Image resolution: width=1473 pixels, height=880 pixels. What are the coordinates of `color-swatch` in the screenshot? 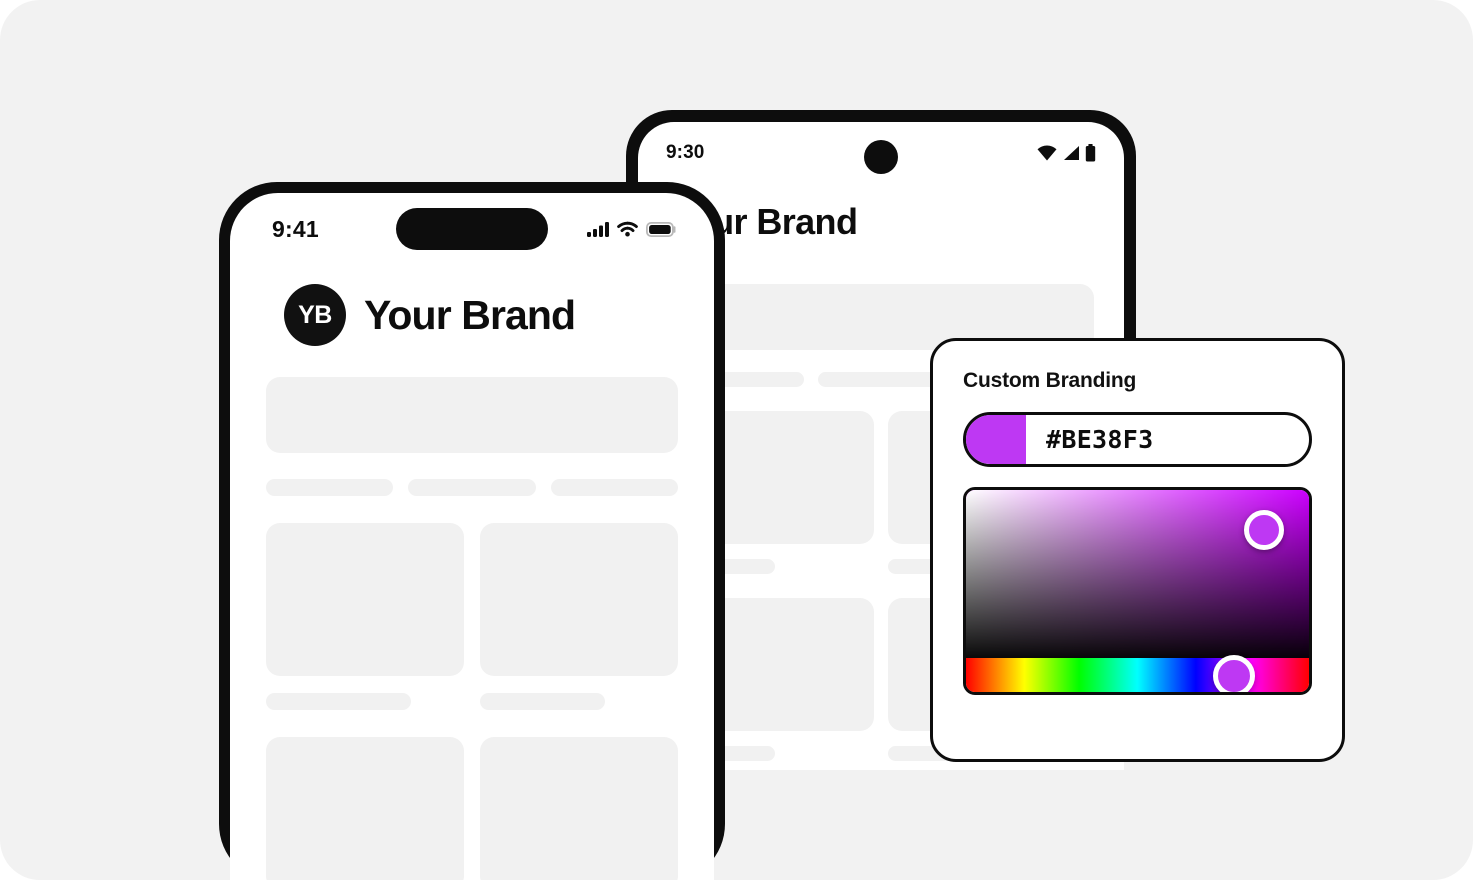 It's located at (996, 439).